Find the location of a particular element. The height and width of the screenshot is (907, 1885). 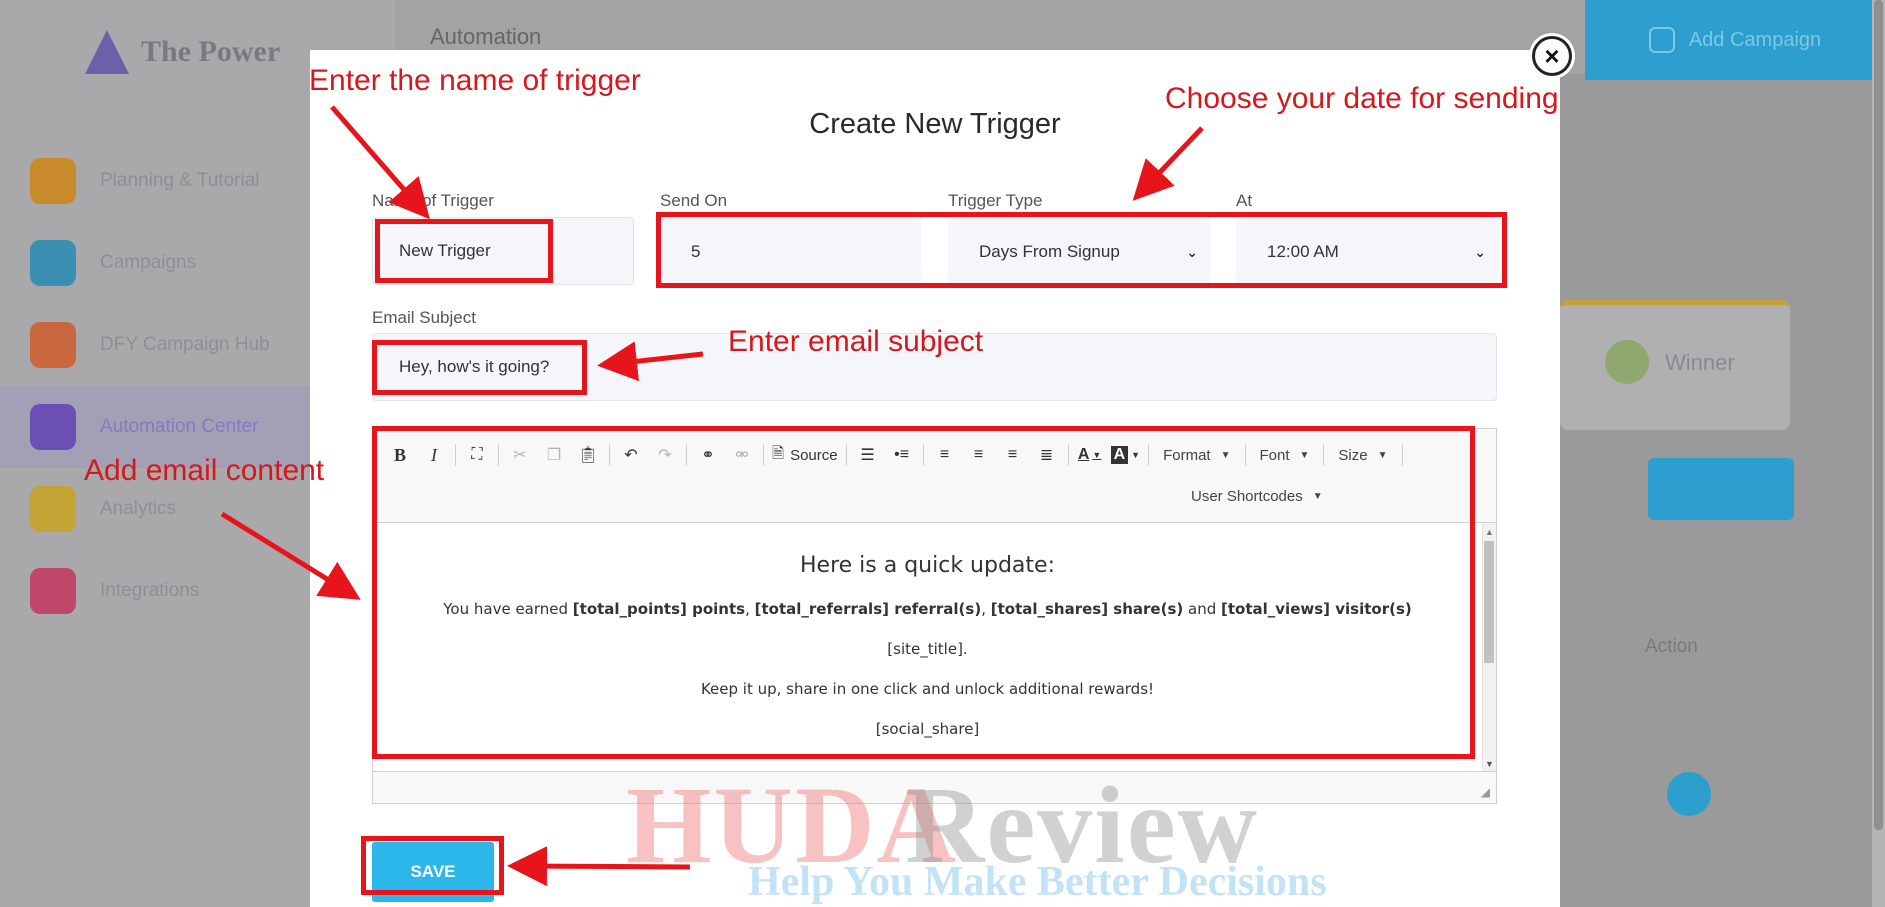

dfy-icon is located at coordinates (53, 345).